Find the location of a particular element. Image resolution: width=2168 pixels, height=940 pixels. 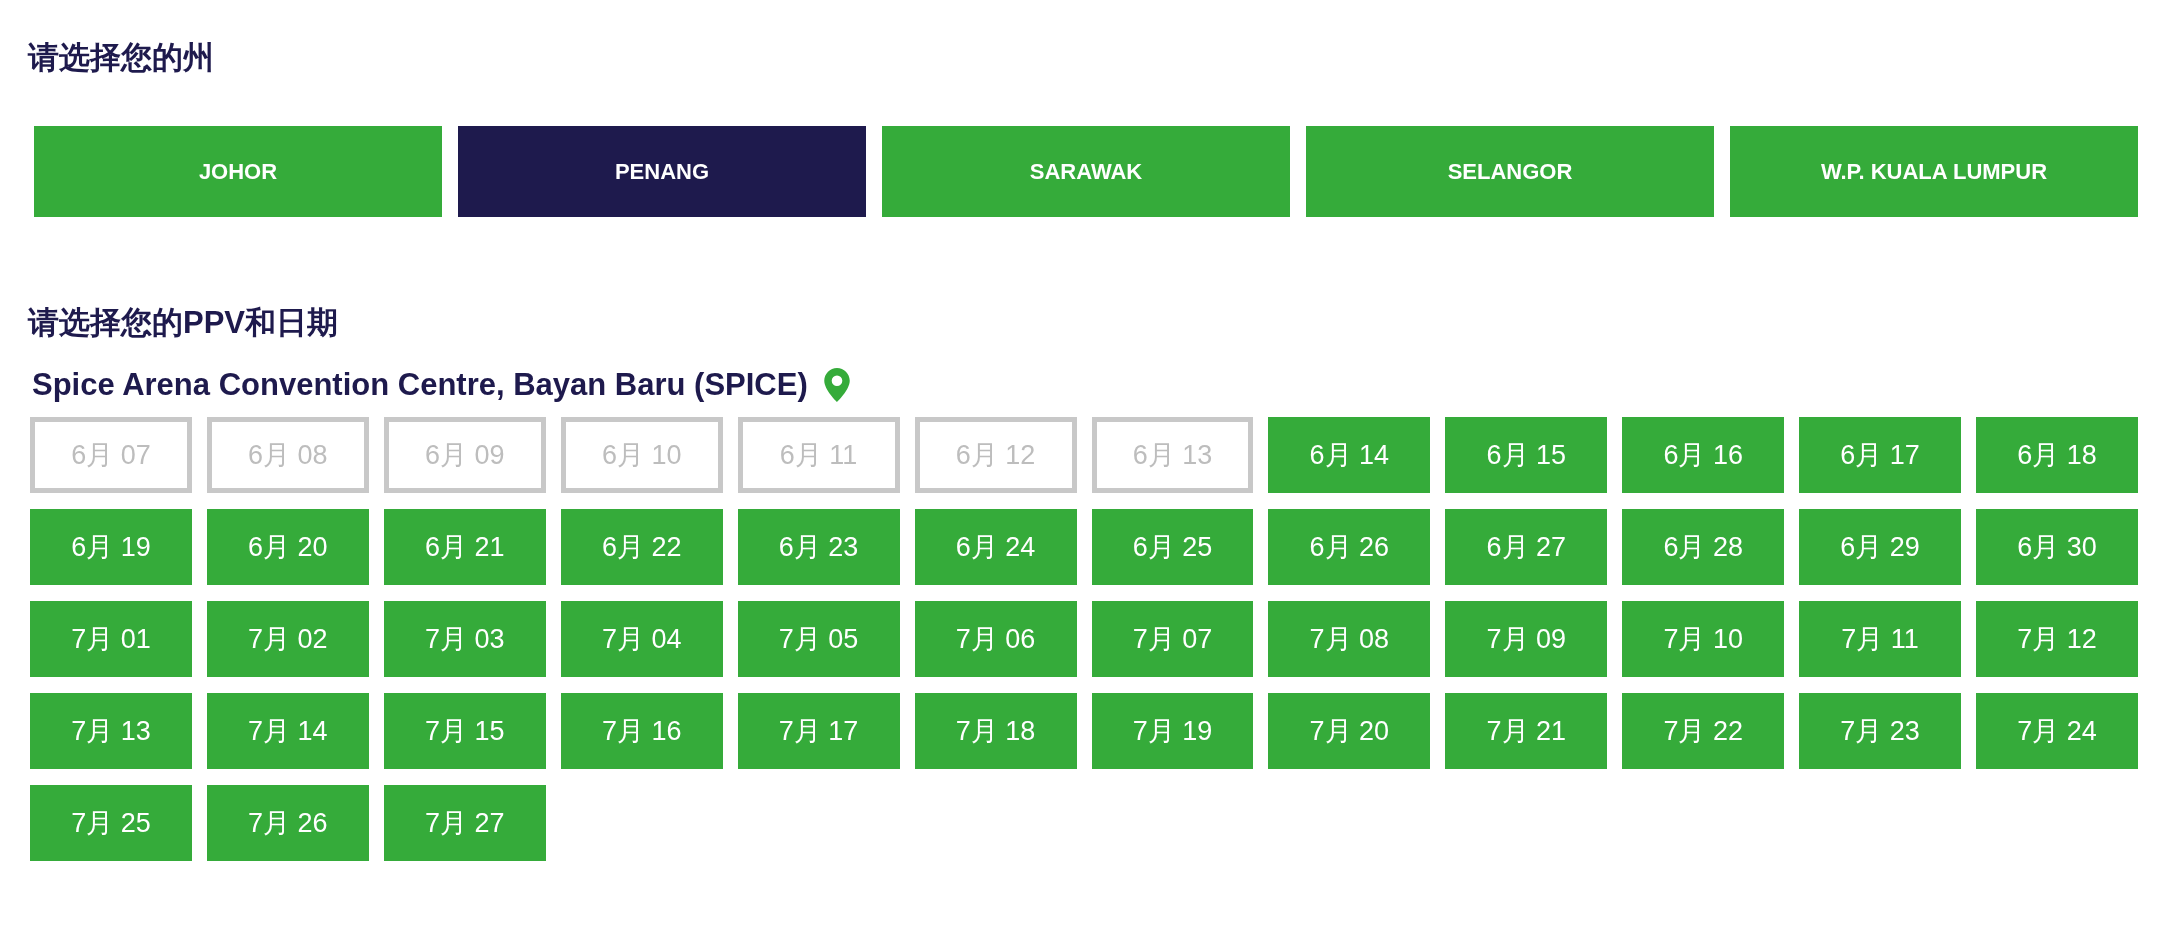

state-tab: JOHOR is located at coordinates (238, 171).